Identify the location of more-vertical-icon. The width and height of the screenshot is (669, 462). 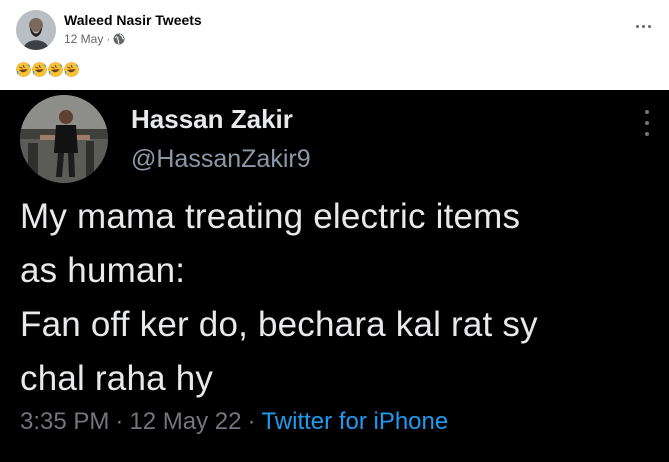
(647, 123).